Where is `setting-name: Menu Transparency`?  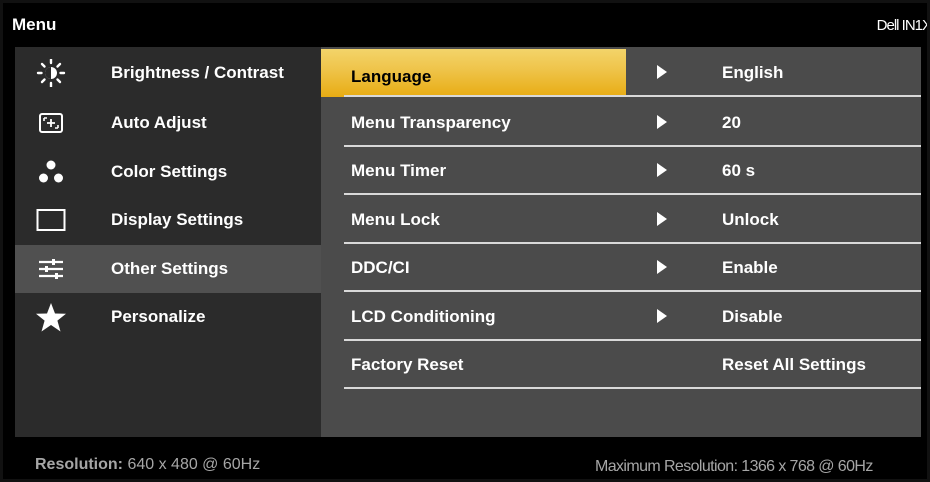 setting-name: Menu Transparency is located at coordinates (431, 122).